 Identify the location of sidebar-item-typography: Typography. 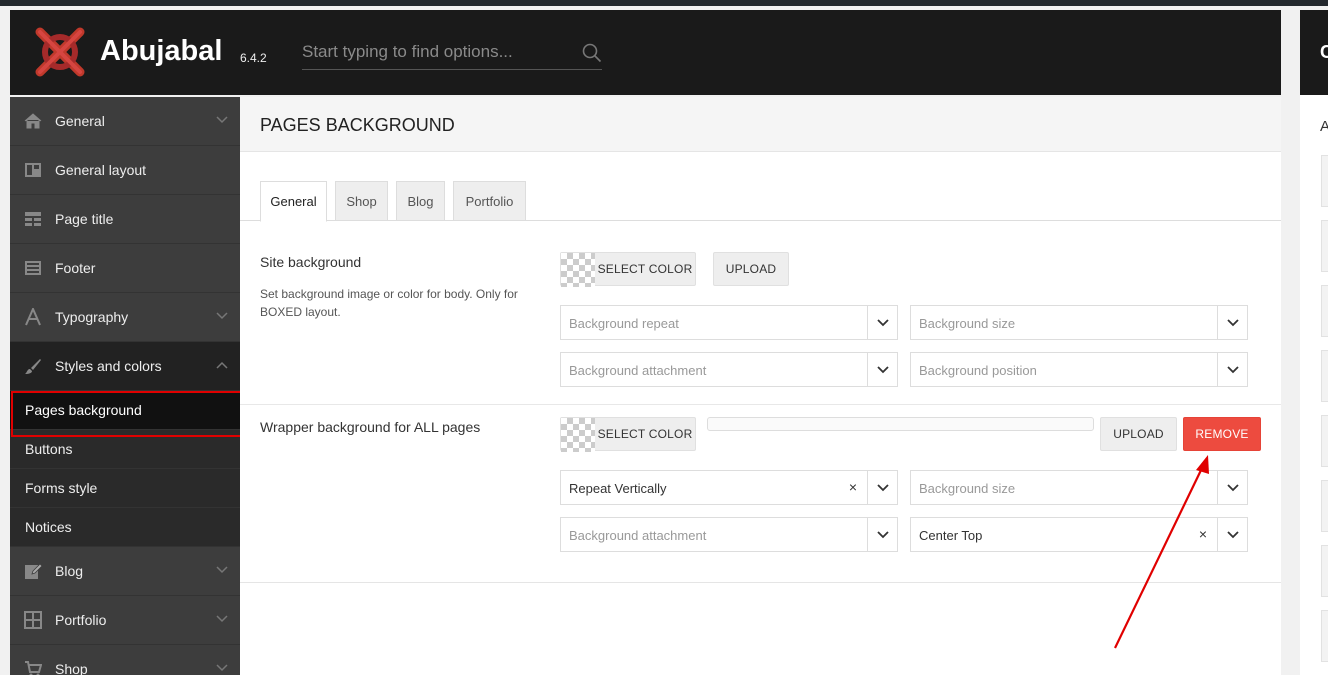
(125, 317).